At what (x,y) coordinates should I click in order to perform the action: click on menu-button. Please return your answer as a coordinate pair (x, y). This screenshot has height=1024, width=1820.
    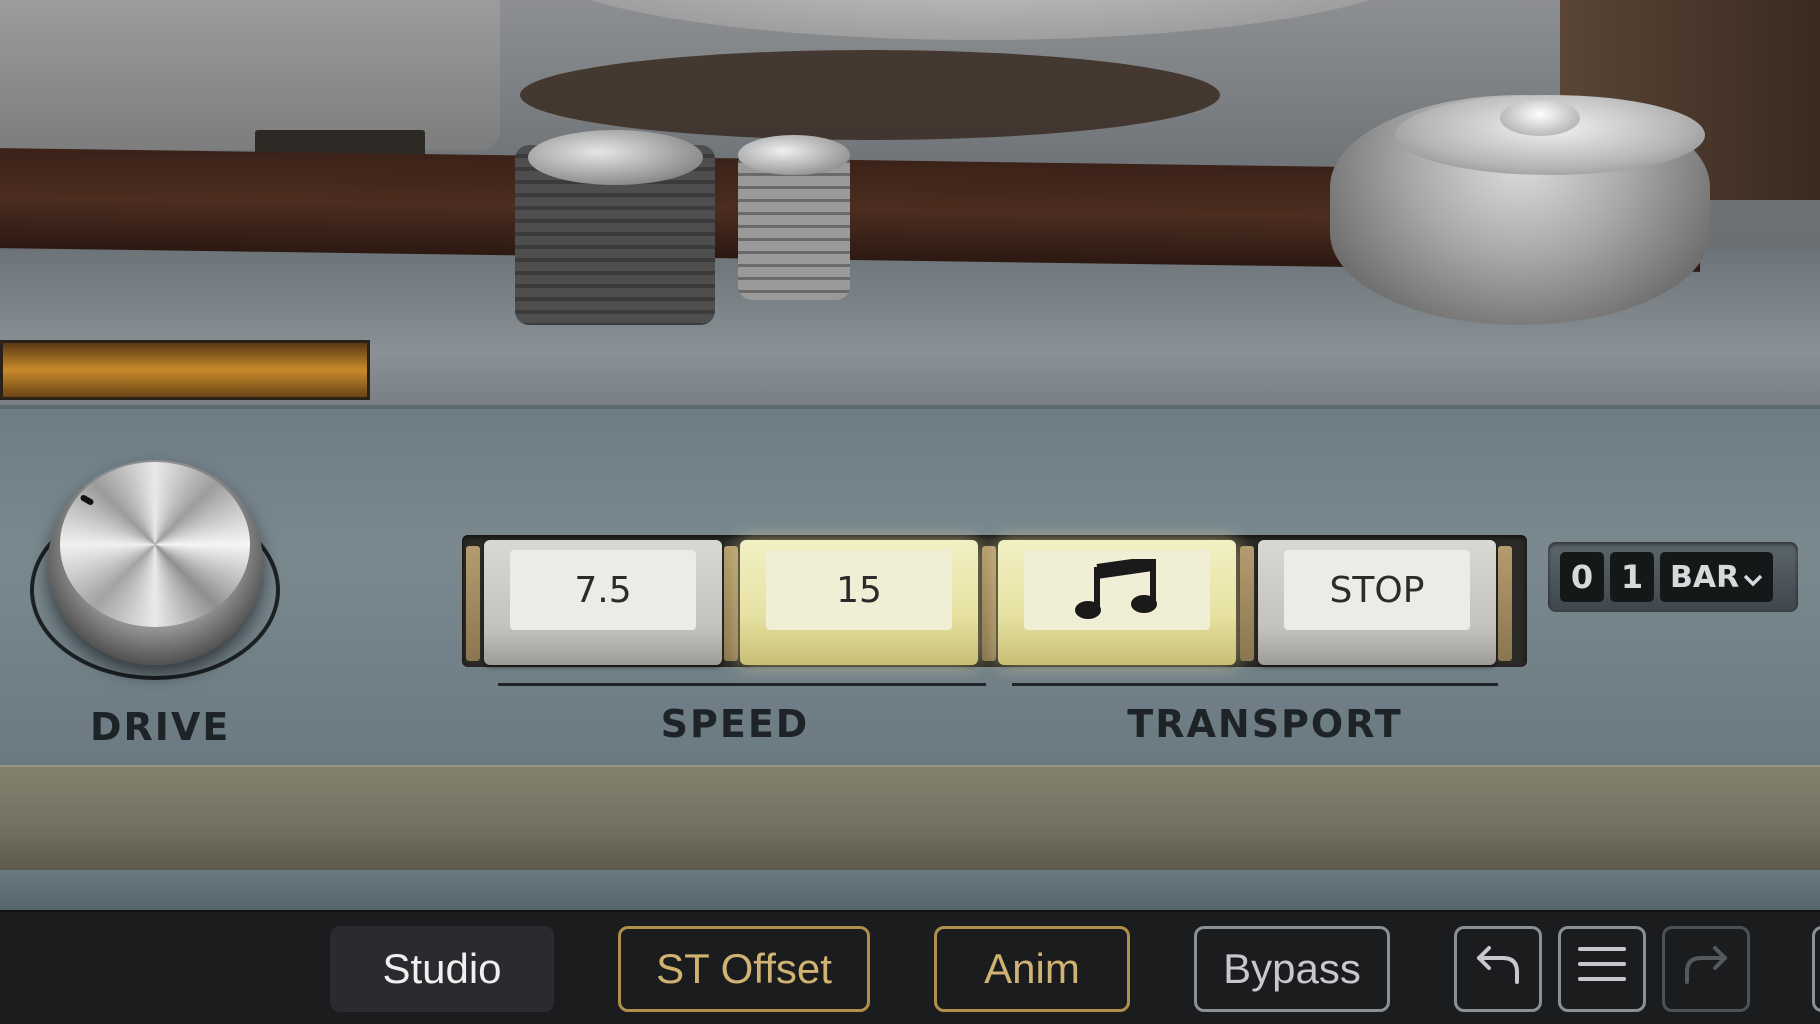
    Looking at the image, I should click on (1602, 969).